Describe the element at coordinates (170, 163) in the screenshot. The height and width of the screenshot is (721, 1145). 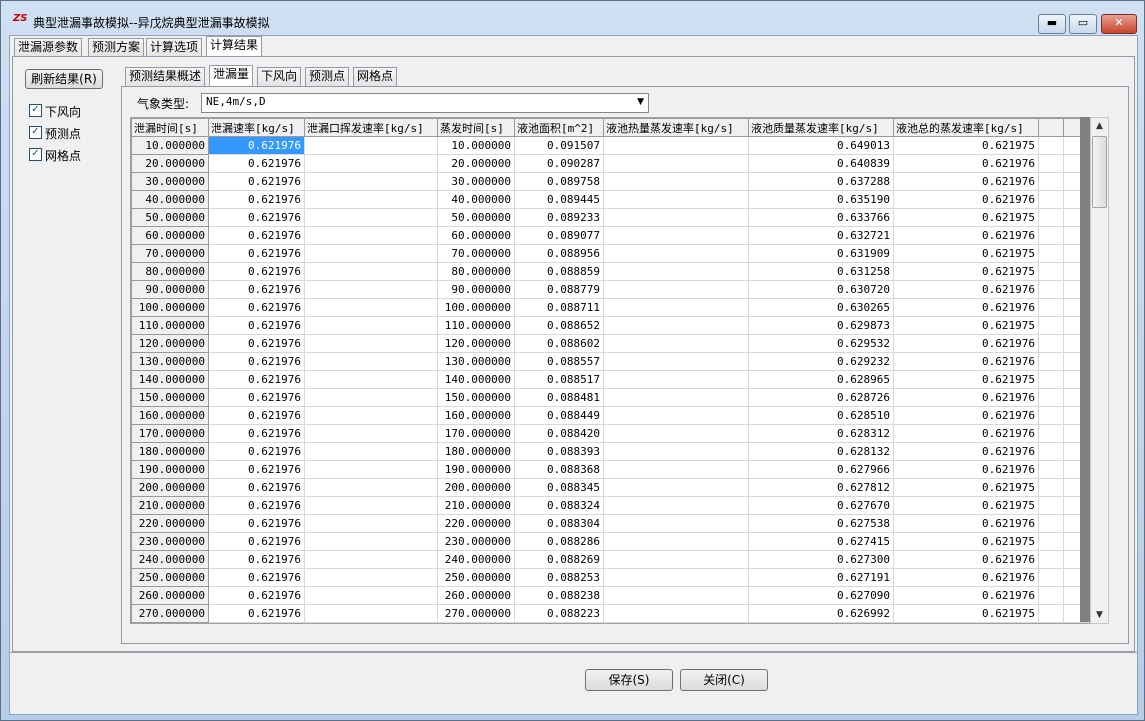
I see `row-header-cell: 20.000000` at that location.